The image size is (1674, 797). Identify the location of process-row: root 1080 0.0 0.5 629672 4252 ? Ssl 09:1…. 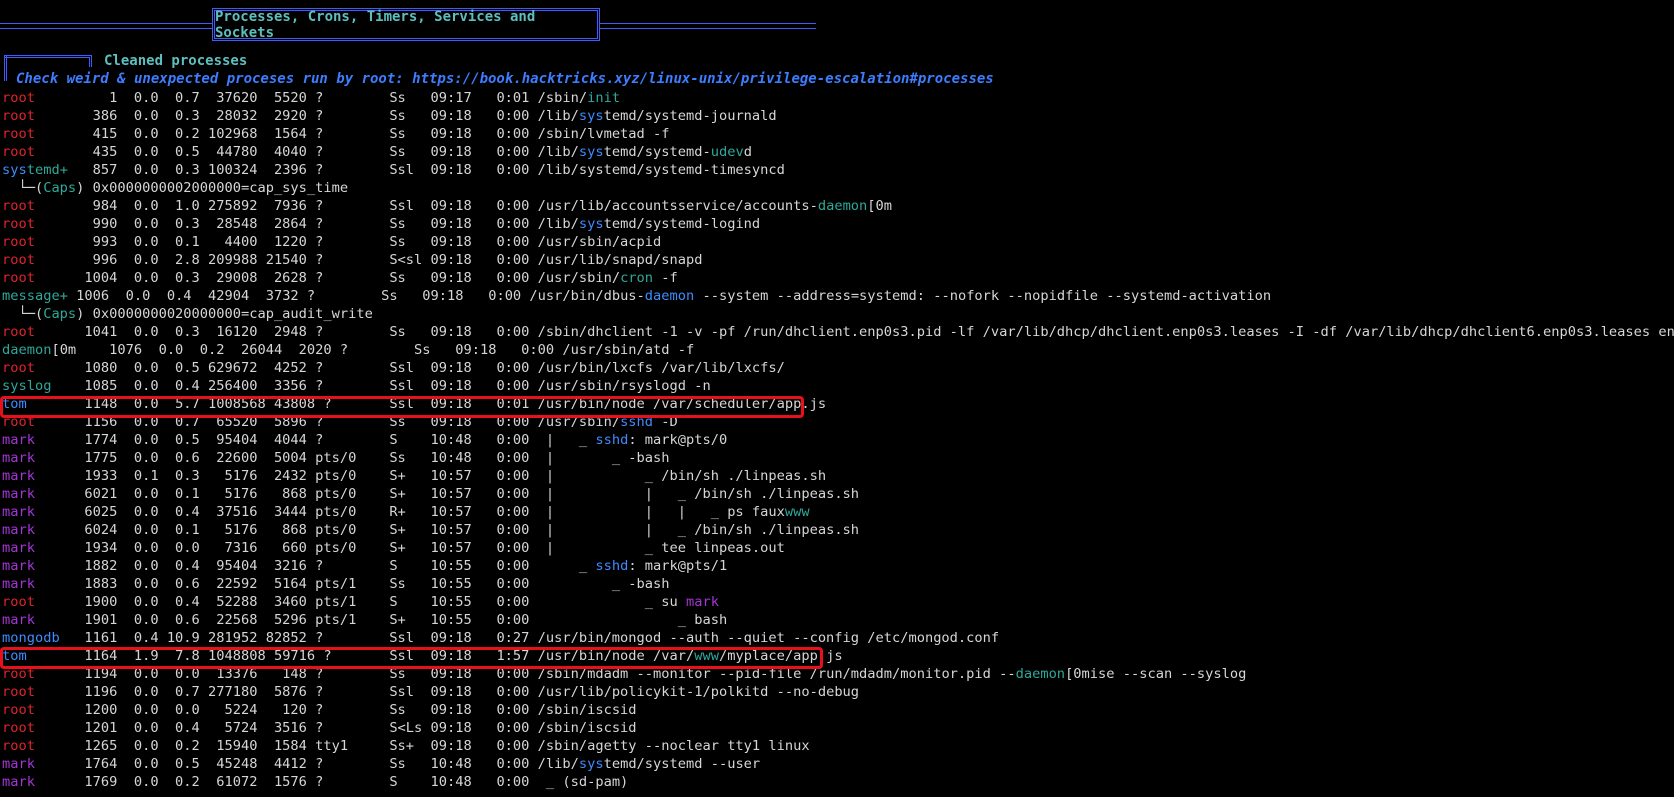
(838, 368).